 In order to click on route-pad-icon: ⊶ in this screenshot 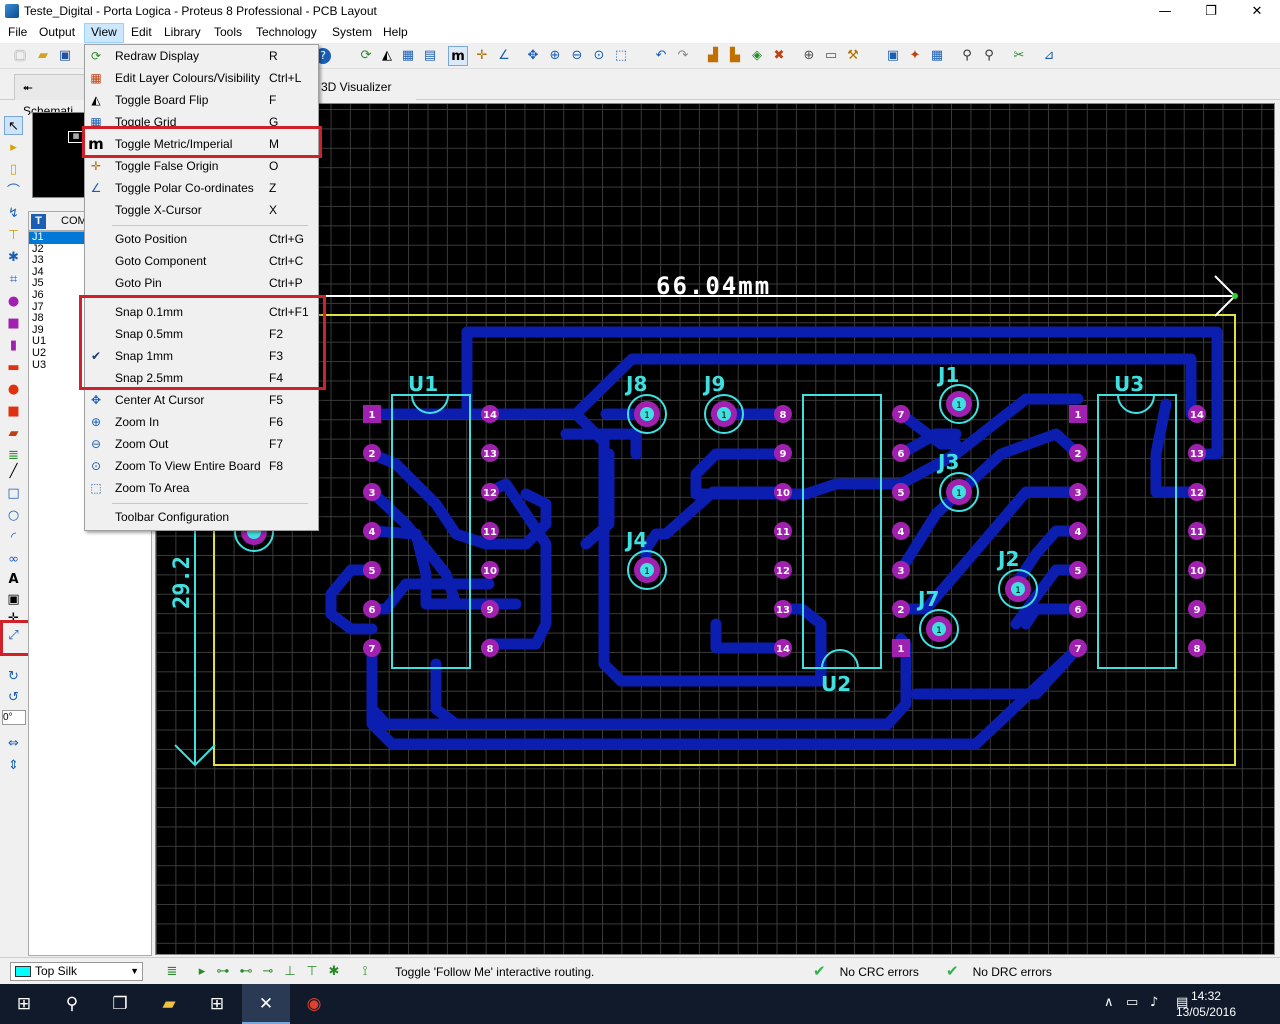, I will do `click(223, 972)`.